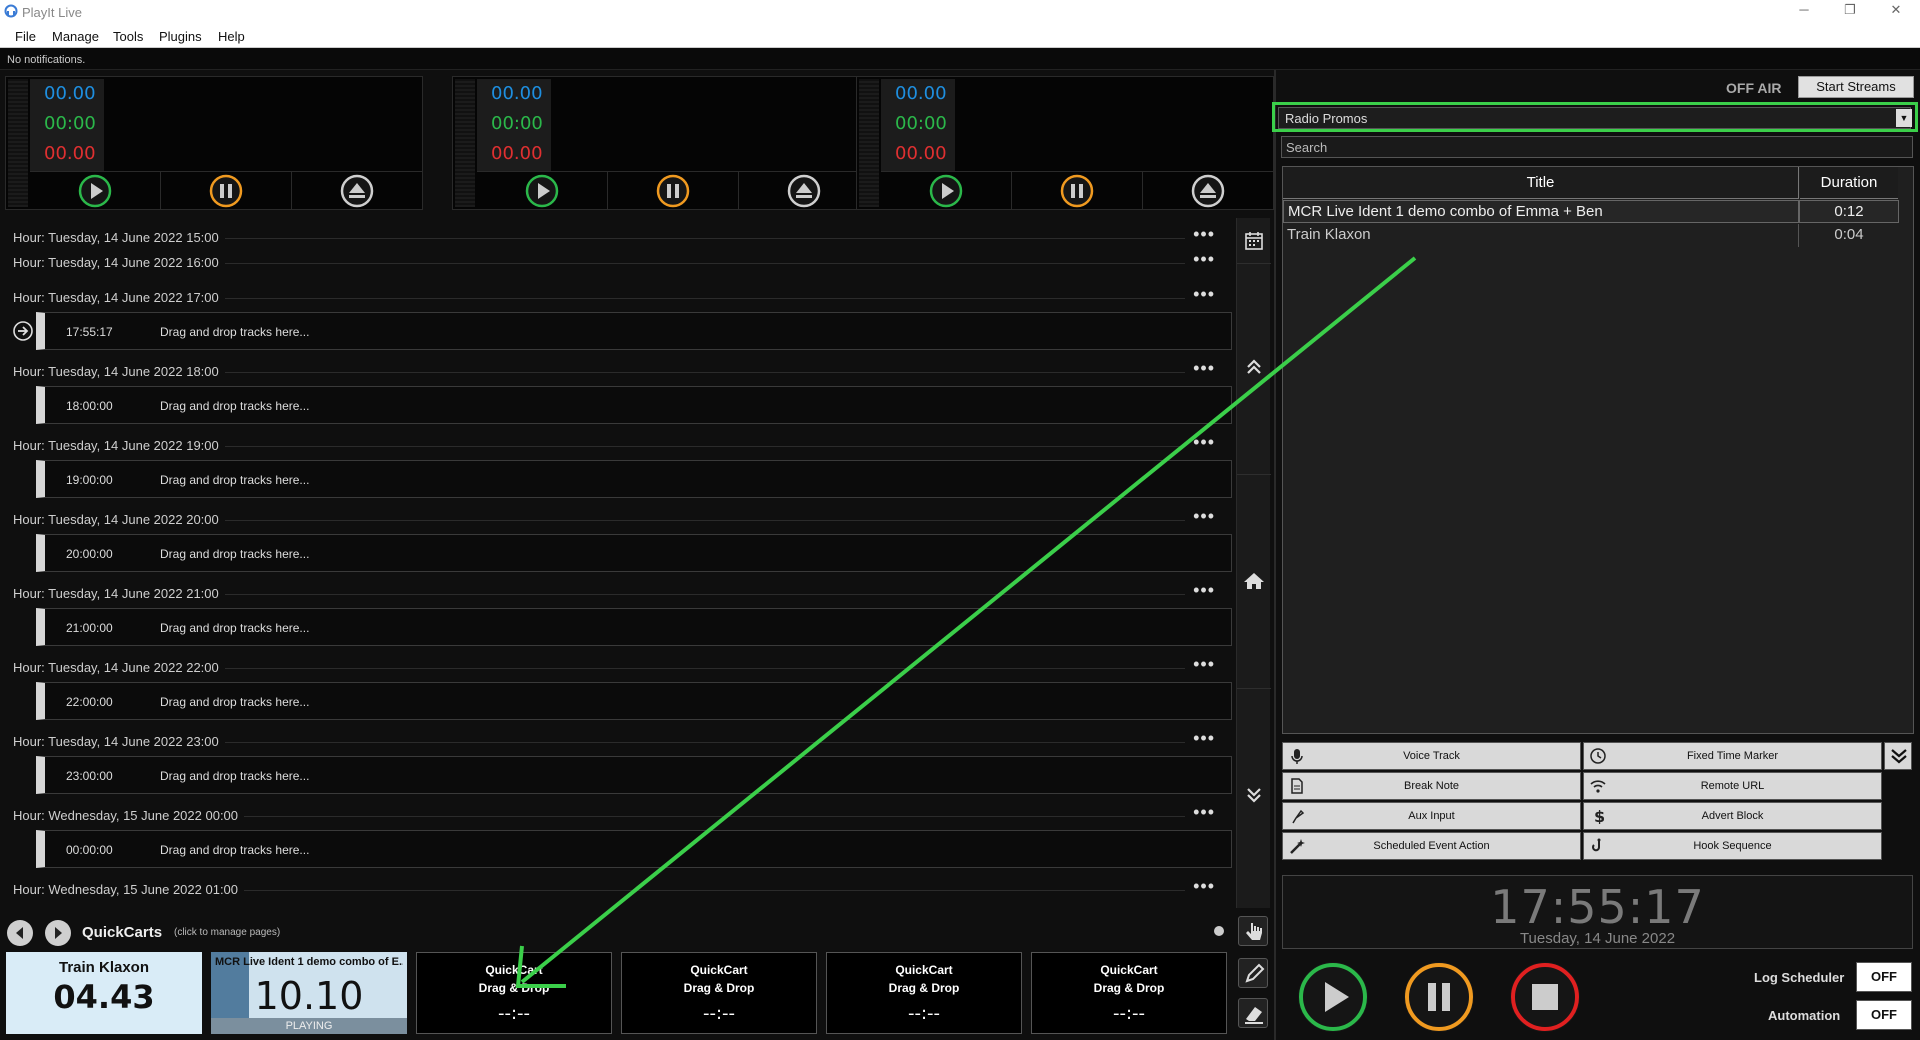 The image size is (1920, 1040). Describe the element at coordinates (1253, 973) in the screenshot. I see `cart-edit-button` at that location.